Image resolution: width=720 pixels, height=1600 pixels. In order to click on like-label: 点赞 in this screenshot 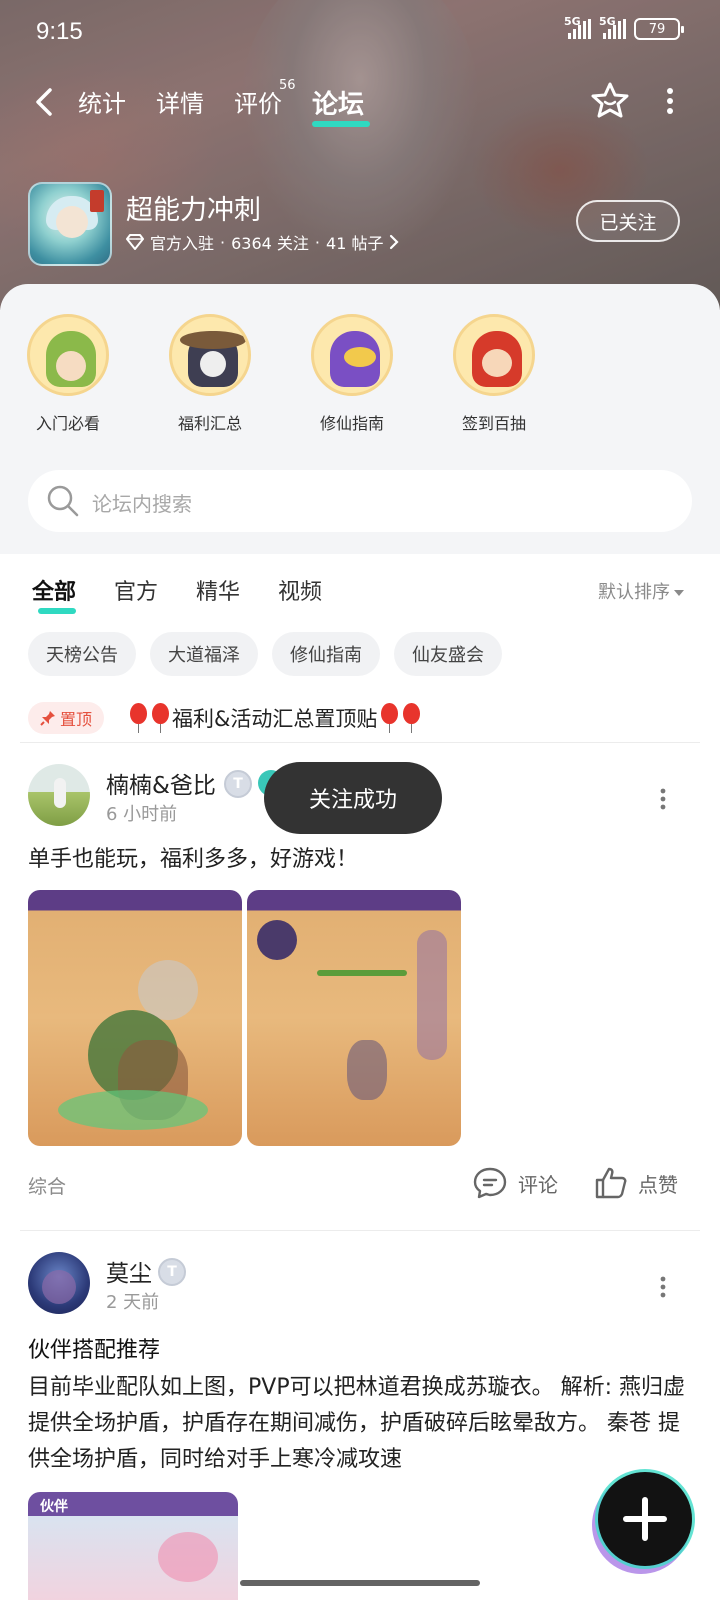, I will do `click(658, 1184)`.